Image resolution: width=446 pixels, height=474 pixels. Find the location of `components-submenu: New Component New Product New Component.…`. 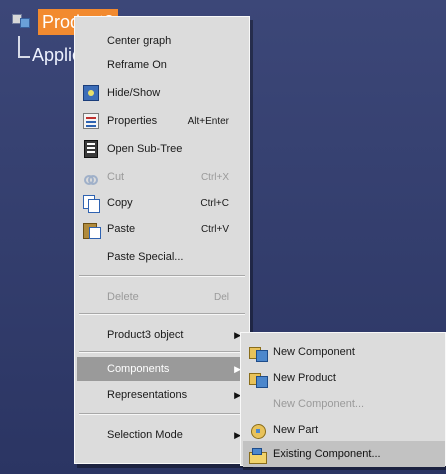

components-submenu: New Component New Product New Component.… is located at coordinates (343, 399).